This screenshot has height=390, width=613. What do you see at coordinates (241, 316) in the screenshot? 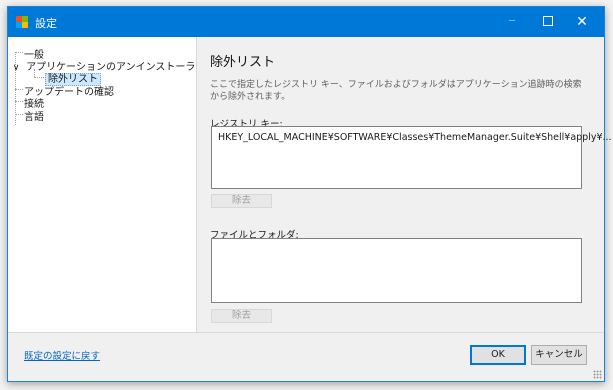
I see `remove-file-button: 除去` at bounding box center [241, 316].